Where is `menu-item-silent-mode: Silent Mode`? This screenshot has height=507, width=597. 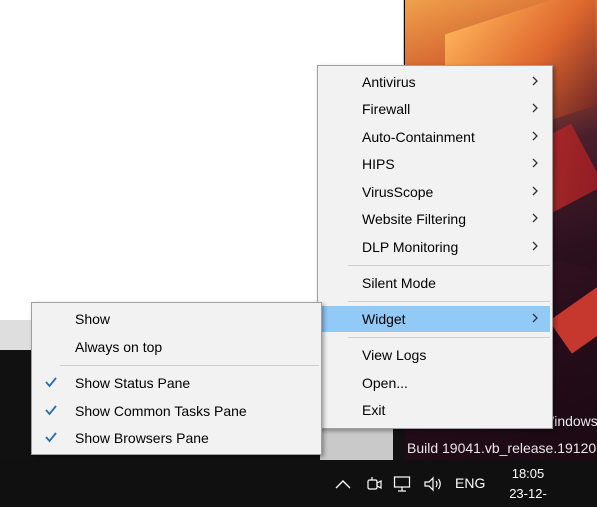 menu-item-silent-mode: Silent Mode is located at coordinates (435, 283).